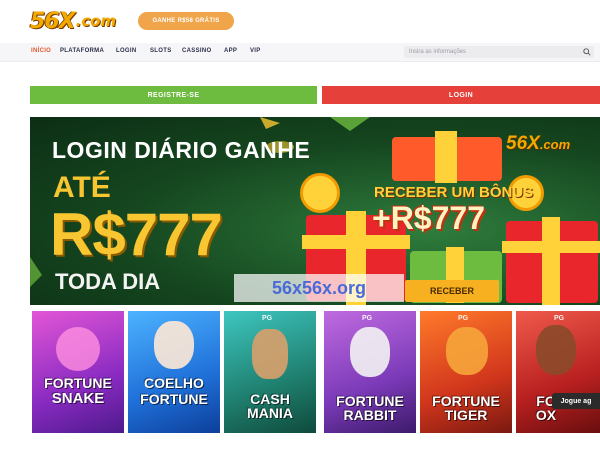  Describe the element at coordinates (78, 398) in the screenshot. I see `game-title-line2: SNAKE` at that location.